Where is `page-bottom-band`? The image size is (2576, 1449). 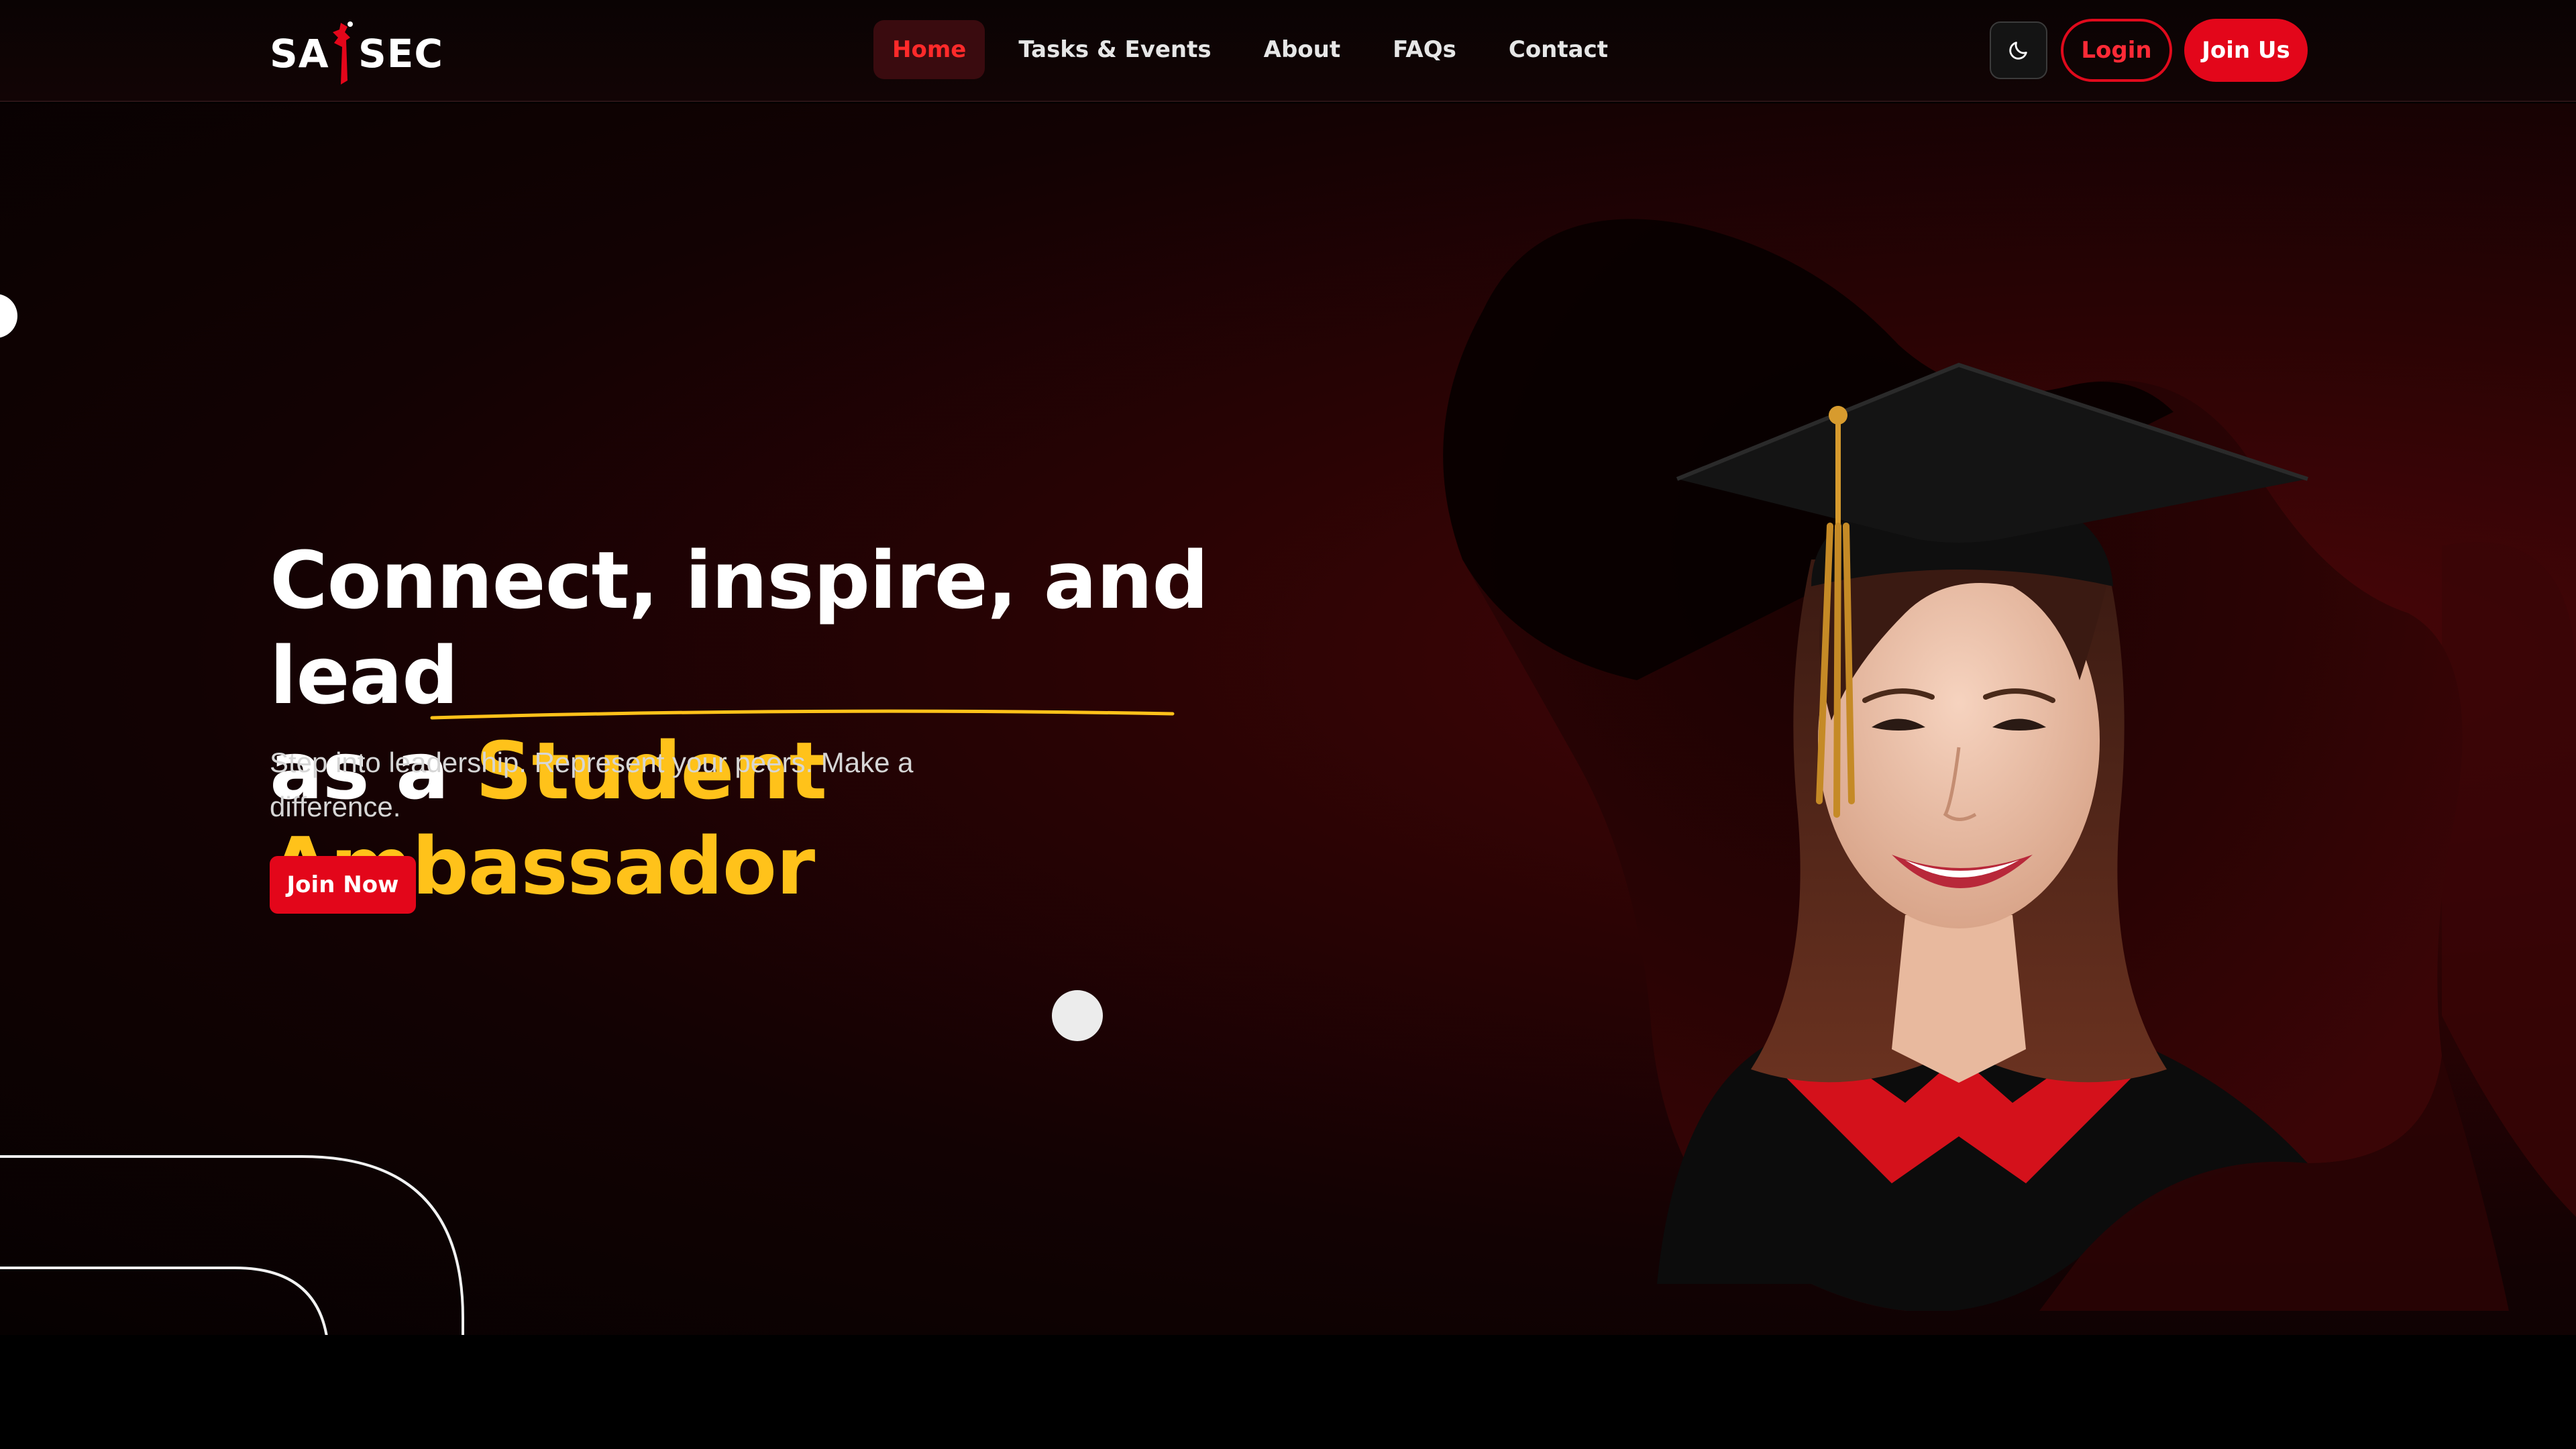 page-bottom-band is located at coordinates (1288, 1392).